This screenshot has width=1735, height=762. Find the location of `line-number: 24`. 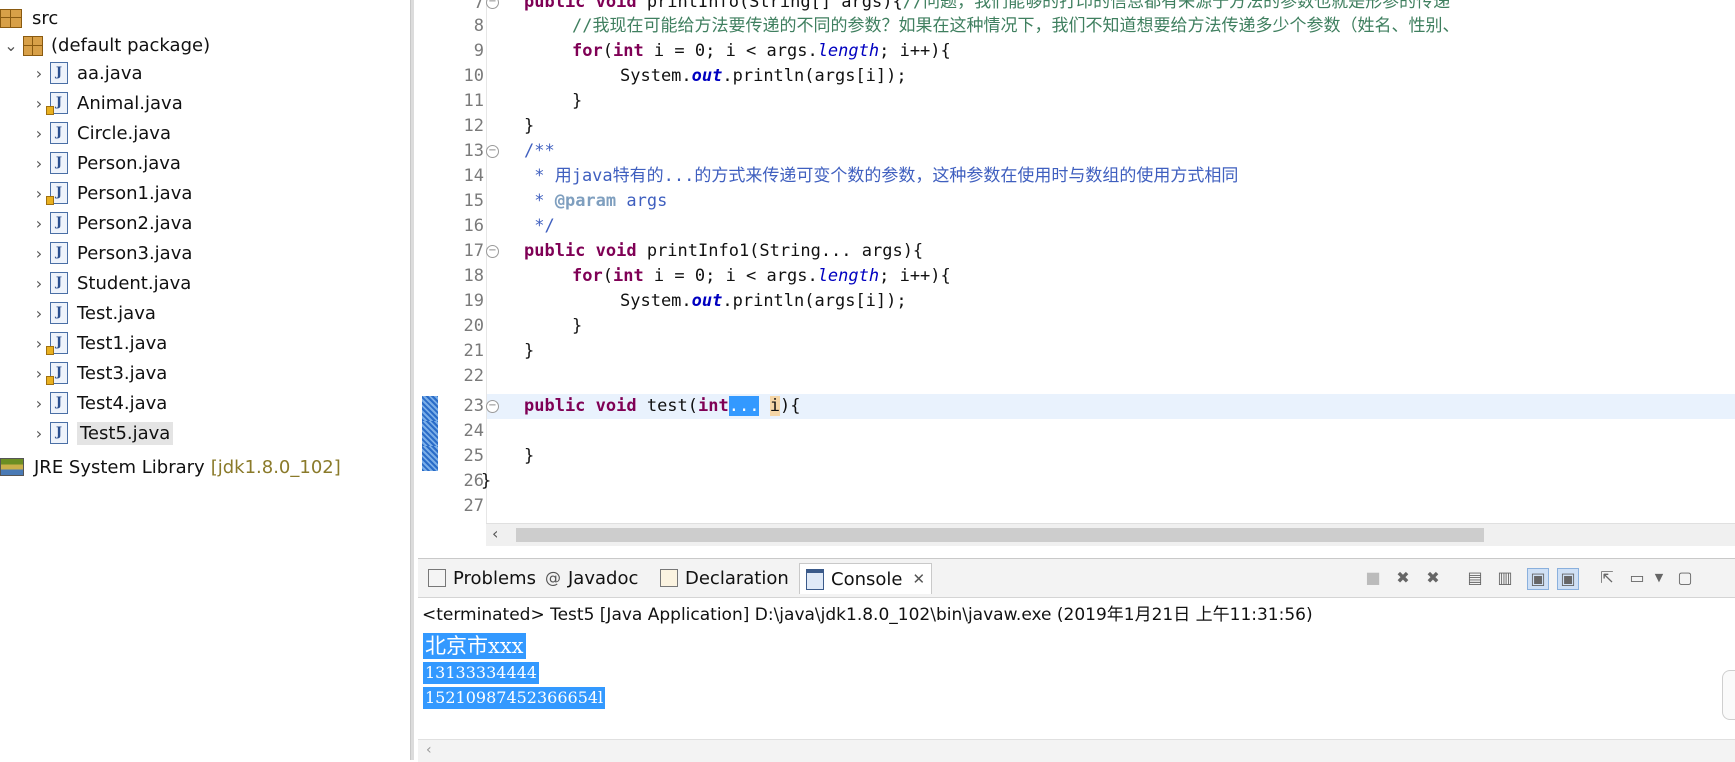

line-number: 24 is located at coordinates (473, 431).